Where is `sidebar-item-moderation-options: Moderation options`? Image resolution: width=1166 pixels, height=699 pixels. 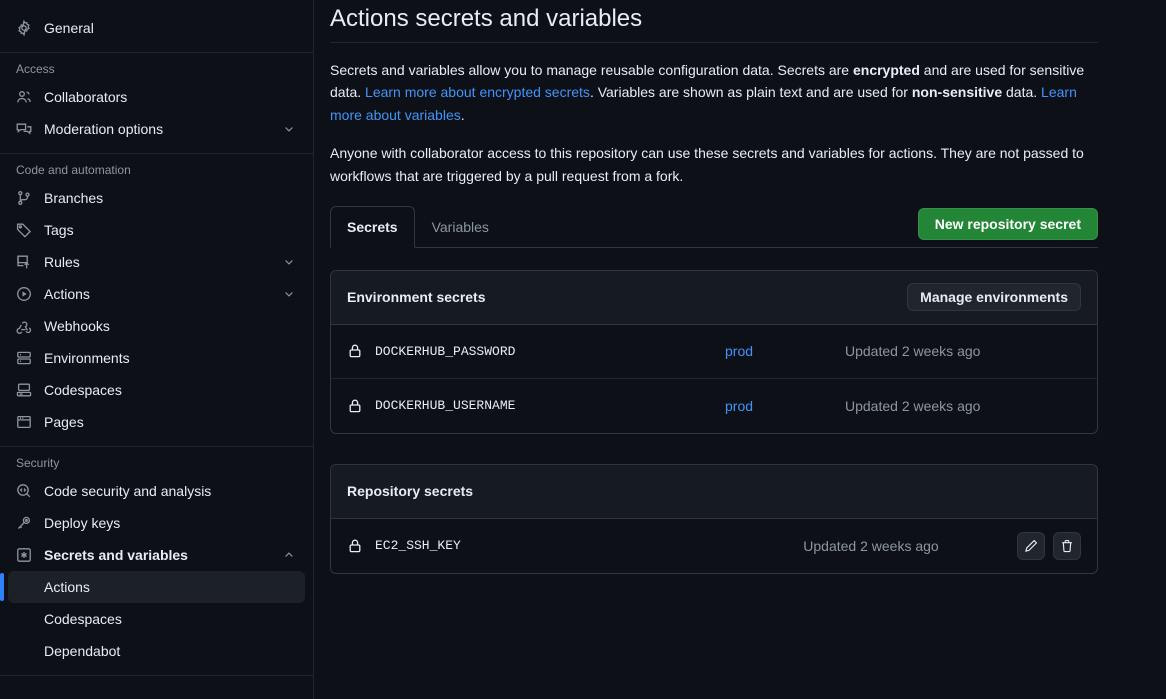 sidebar-item-moderation-options: Moderation options is located at coordinates (156, 129).